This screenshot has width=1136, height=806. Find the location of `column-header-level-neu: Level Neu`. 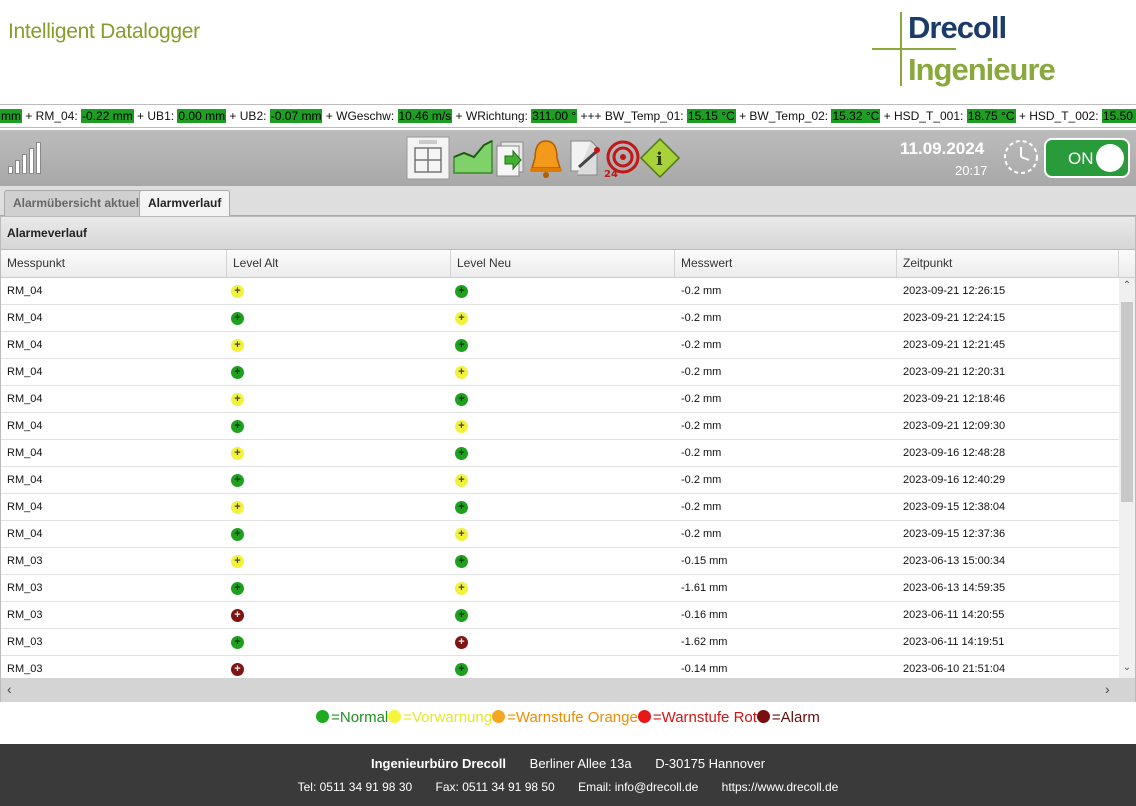

column-header-level-neu: Level Neu is located at coordinates (563, 263).